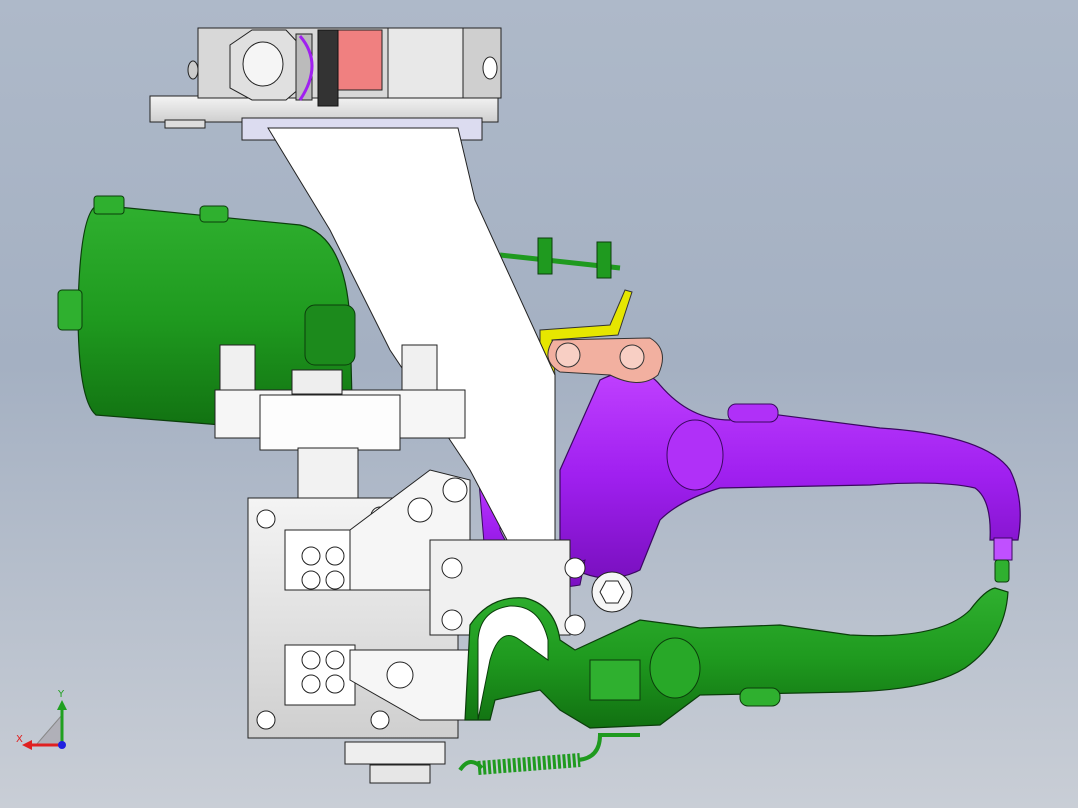 The width and height of the screenshot is (1078, 808). Describe the element at coordinates (605, 360) in the screenshot. I see `link-plate` at that location.